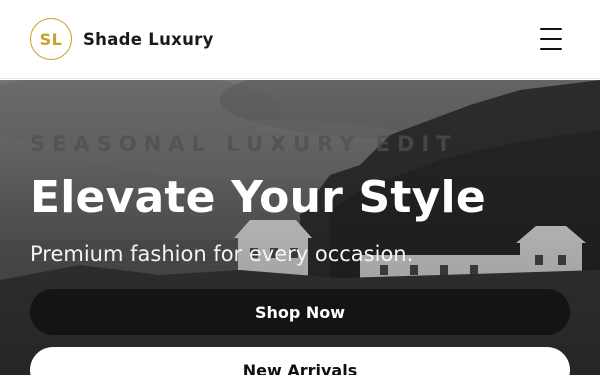 This screenshot has width=600, height=375. I want to click on brand-logo: SL, so click(51, 39).